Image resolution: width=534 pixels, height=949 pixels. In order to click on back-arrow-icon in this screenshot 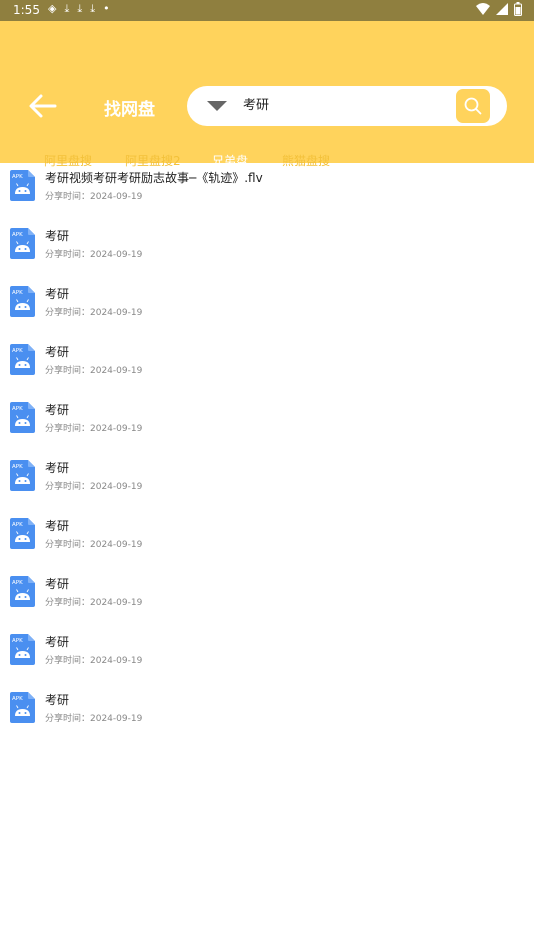, I will do `click(43, 106)`.